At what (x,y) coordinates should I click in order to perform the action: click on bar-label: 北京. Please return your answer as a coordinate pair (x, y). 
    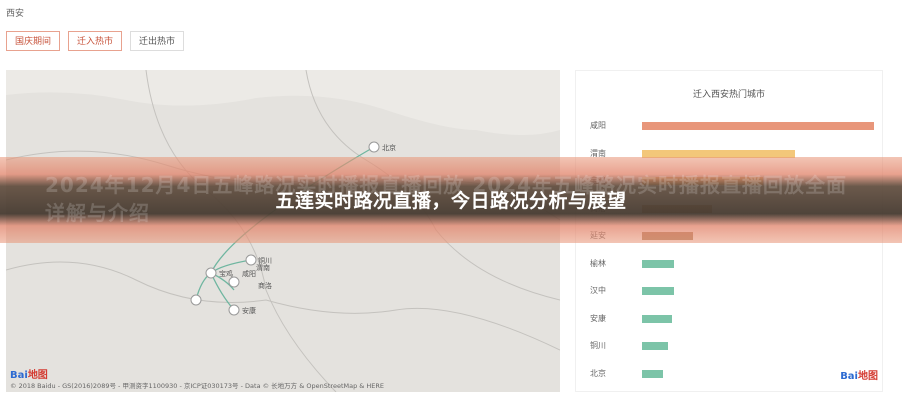
    Looking at the image, I should click on (598, 373).